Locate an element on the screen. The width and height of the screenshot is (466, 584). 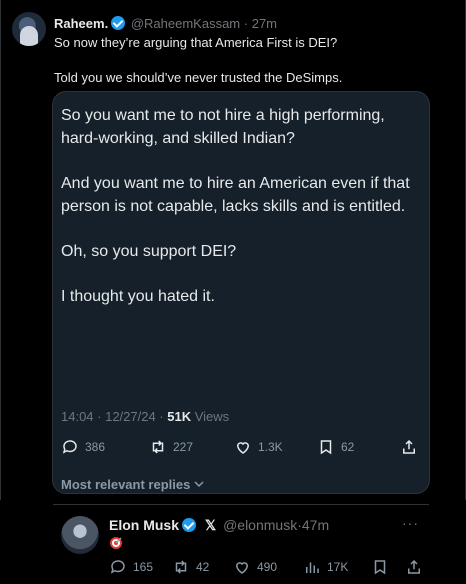
views-label: Views is located at coordinates (210, 416).